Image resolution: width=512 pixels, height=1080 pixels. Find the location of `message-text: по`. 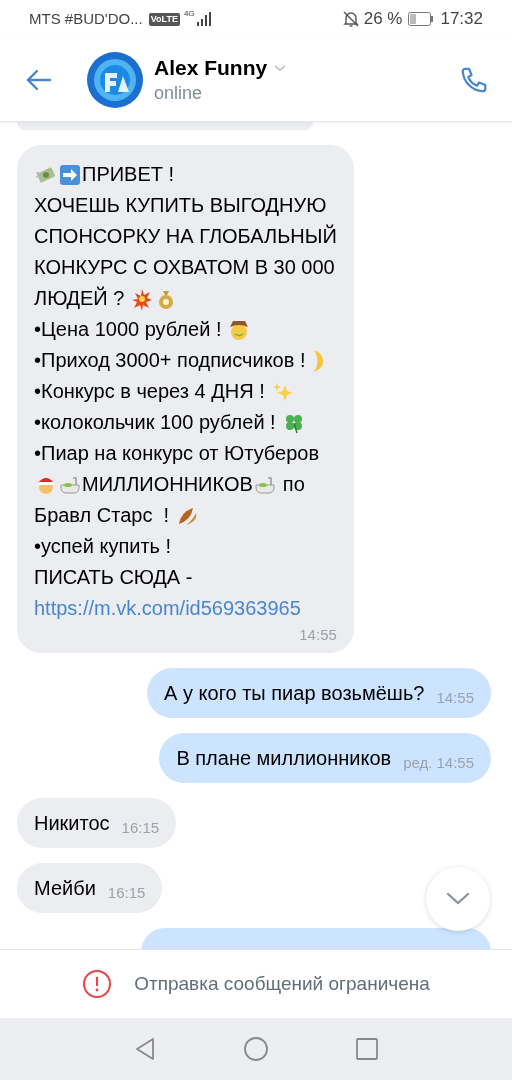

message-text: по is located at coordinates (293, 484).